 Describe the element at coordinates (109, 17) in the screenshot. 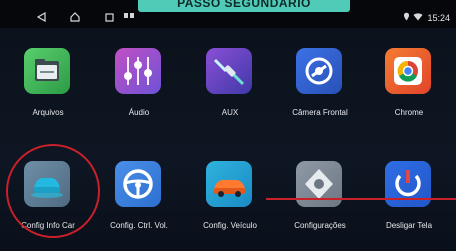

I see `recents-icon` at that location.